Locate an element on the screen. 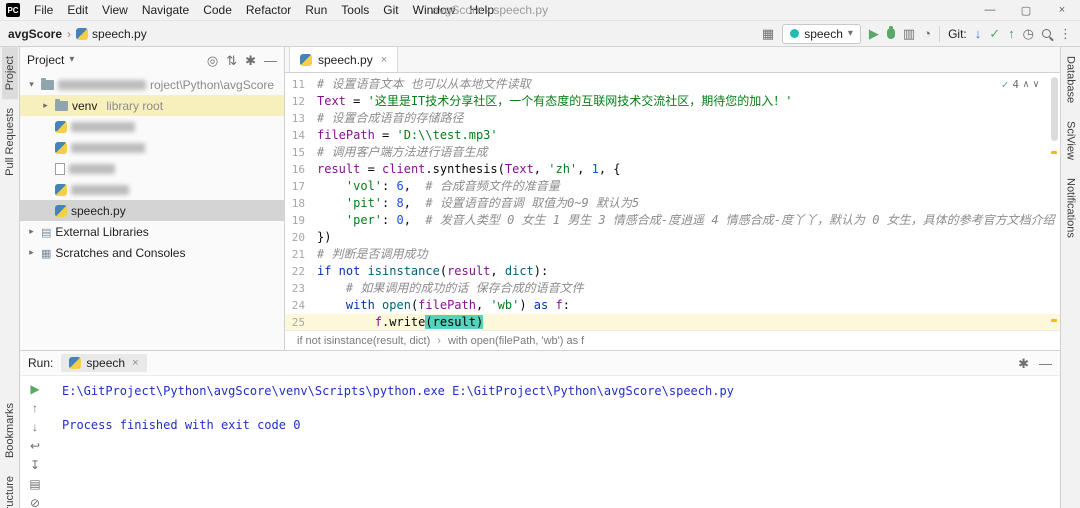 This screenshot has width=1080, height=508. code-line: 20}) is located at coordinates (672, 237).